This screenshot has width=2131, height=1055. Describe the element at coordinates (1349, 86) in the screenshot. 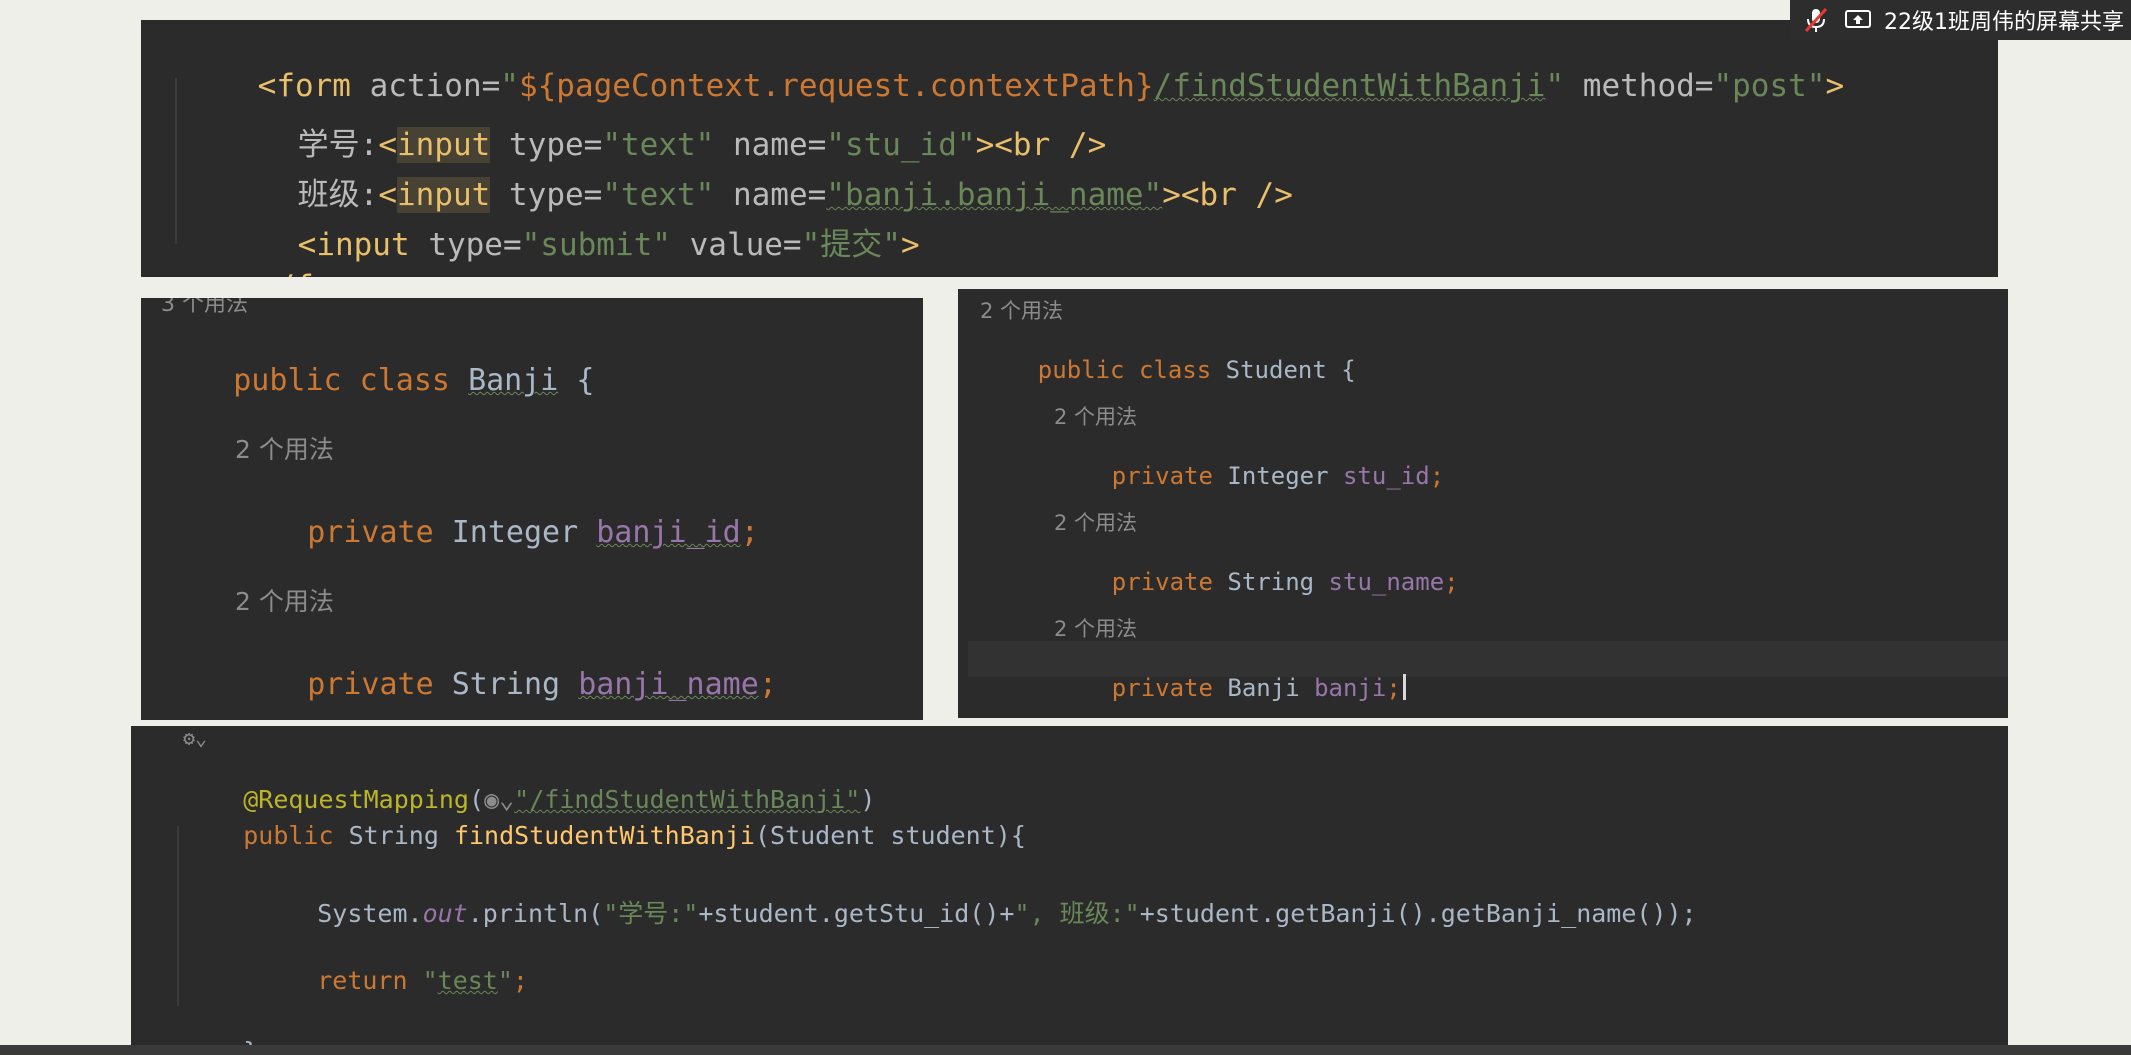

I see `token: /findStudentWithBanji` at that location.